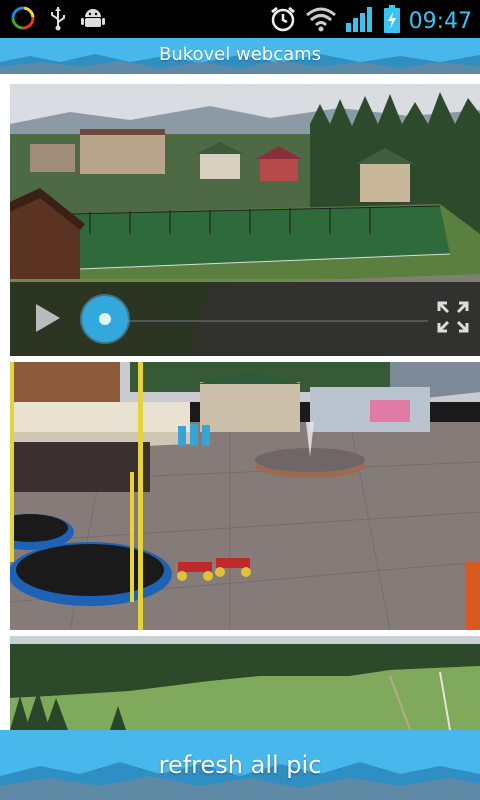  I want to click on refresh-all-button: refresh all pic, so click(240, 765).